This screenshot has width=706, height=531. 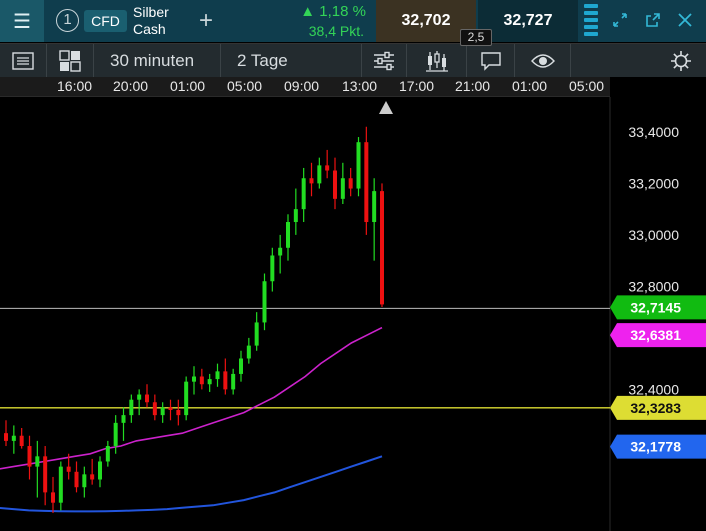 I want to click on settings-sliders-icon, so click(x=384, y=60).